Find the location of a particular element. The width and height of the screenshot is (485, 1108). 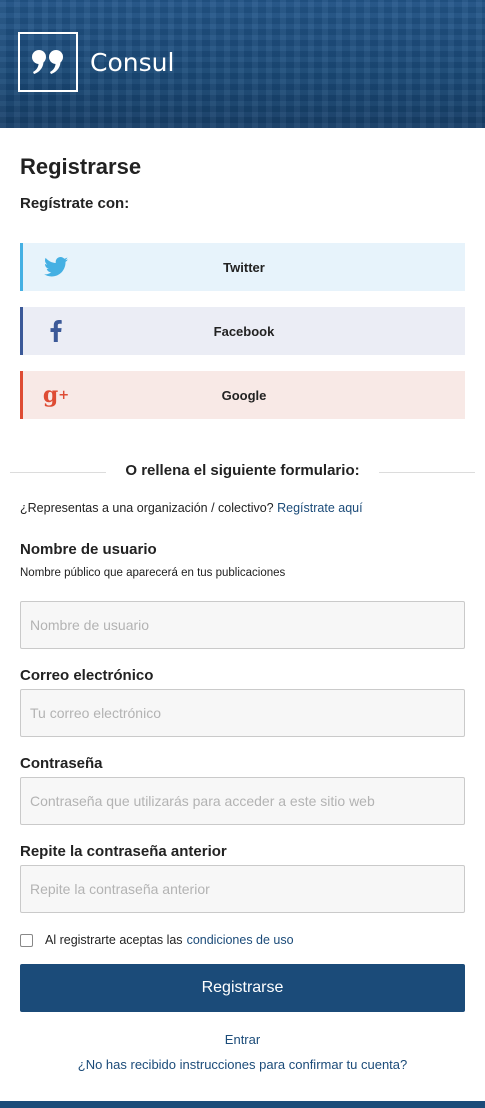

sign-in-link: Entrar is located at coordinates (242, 1039).